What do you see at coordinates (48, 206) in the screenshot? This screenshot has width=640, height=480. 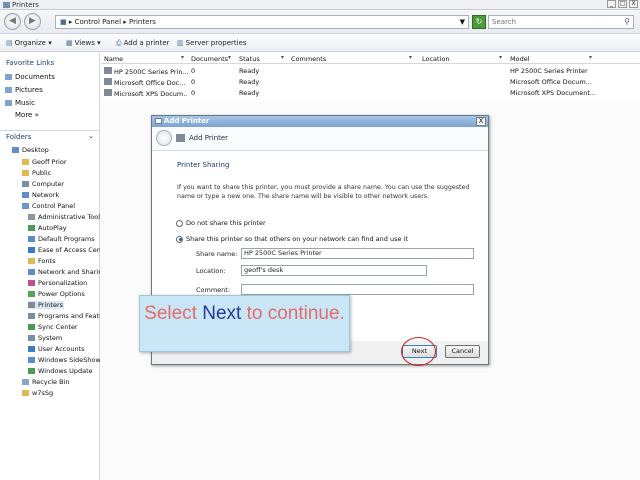 I see `tree-item-control-panel: Control Panel` at bounding box center [48, 206].